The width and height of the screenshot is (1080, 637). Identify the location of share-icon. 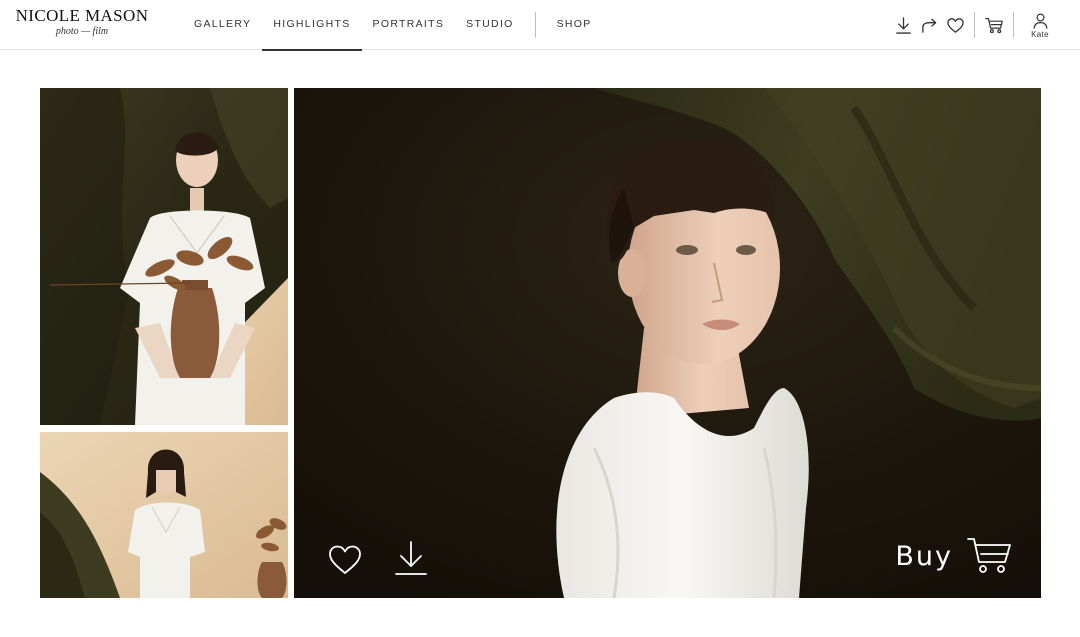
(929, 25).